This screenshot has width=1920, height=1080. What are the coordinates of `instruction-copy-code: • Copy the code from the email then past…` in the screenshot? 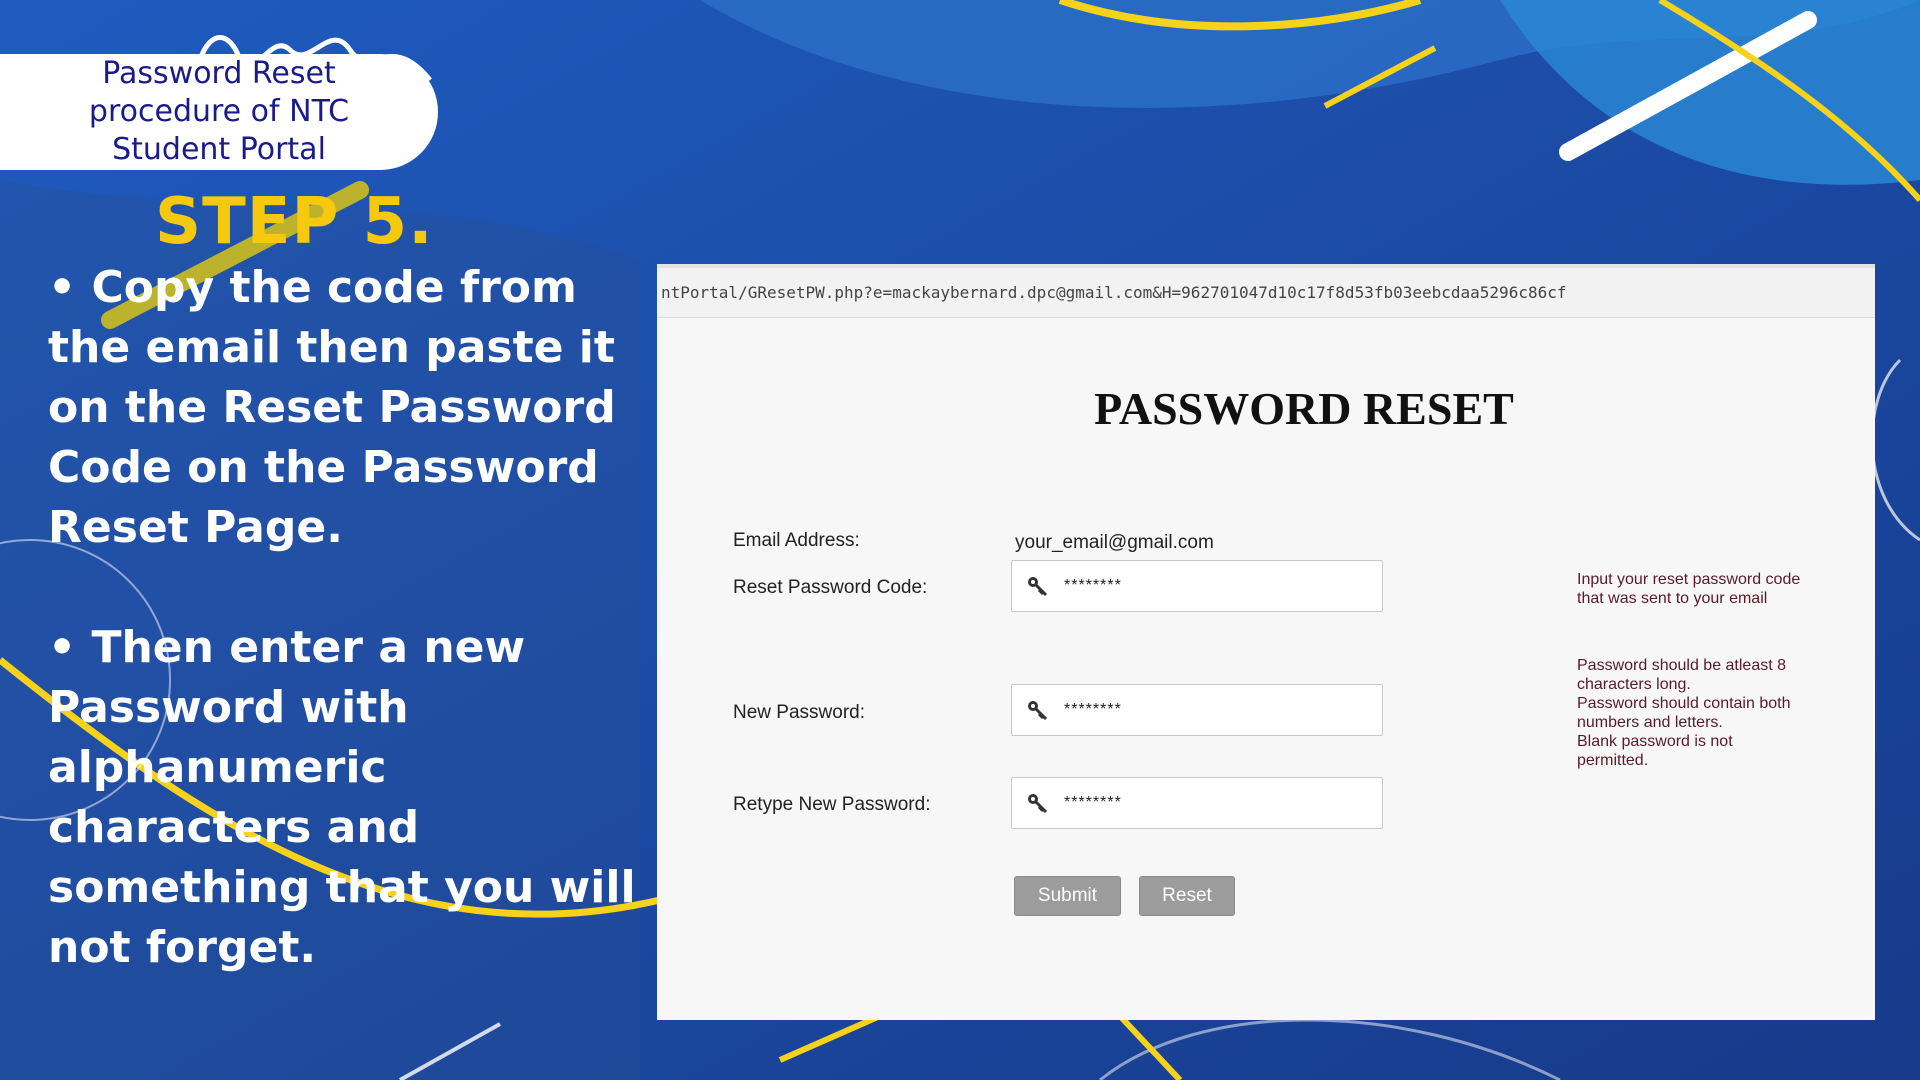 It's located at (332, 407).